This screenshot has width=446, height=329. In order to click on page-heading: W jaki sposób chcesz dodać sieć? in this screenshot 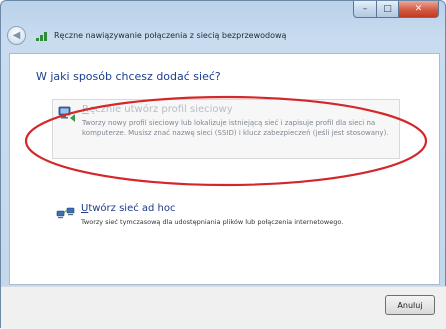, I will do `click(128, 76)`.